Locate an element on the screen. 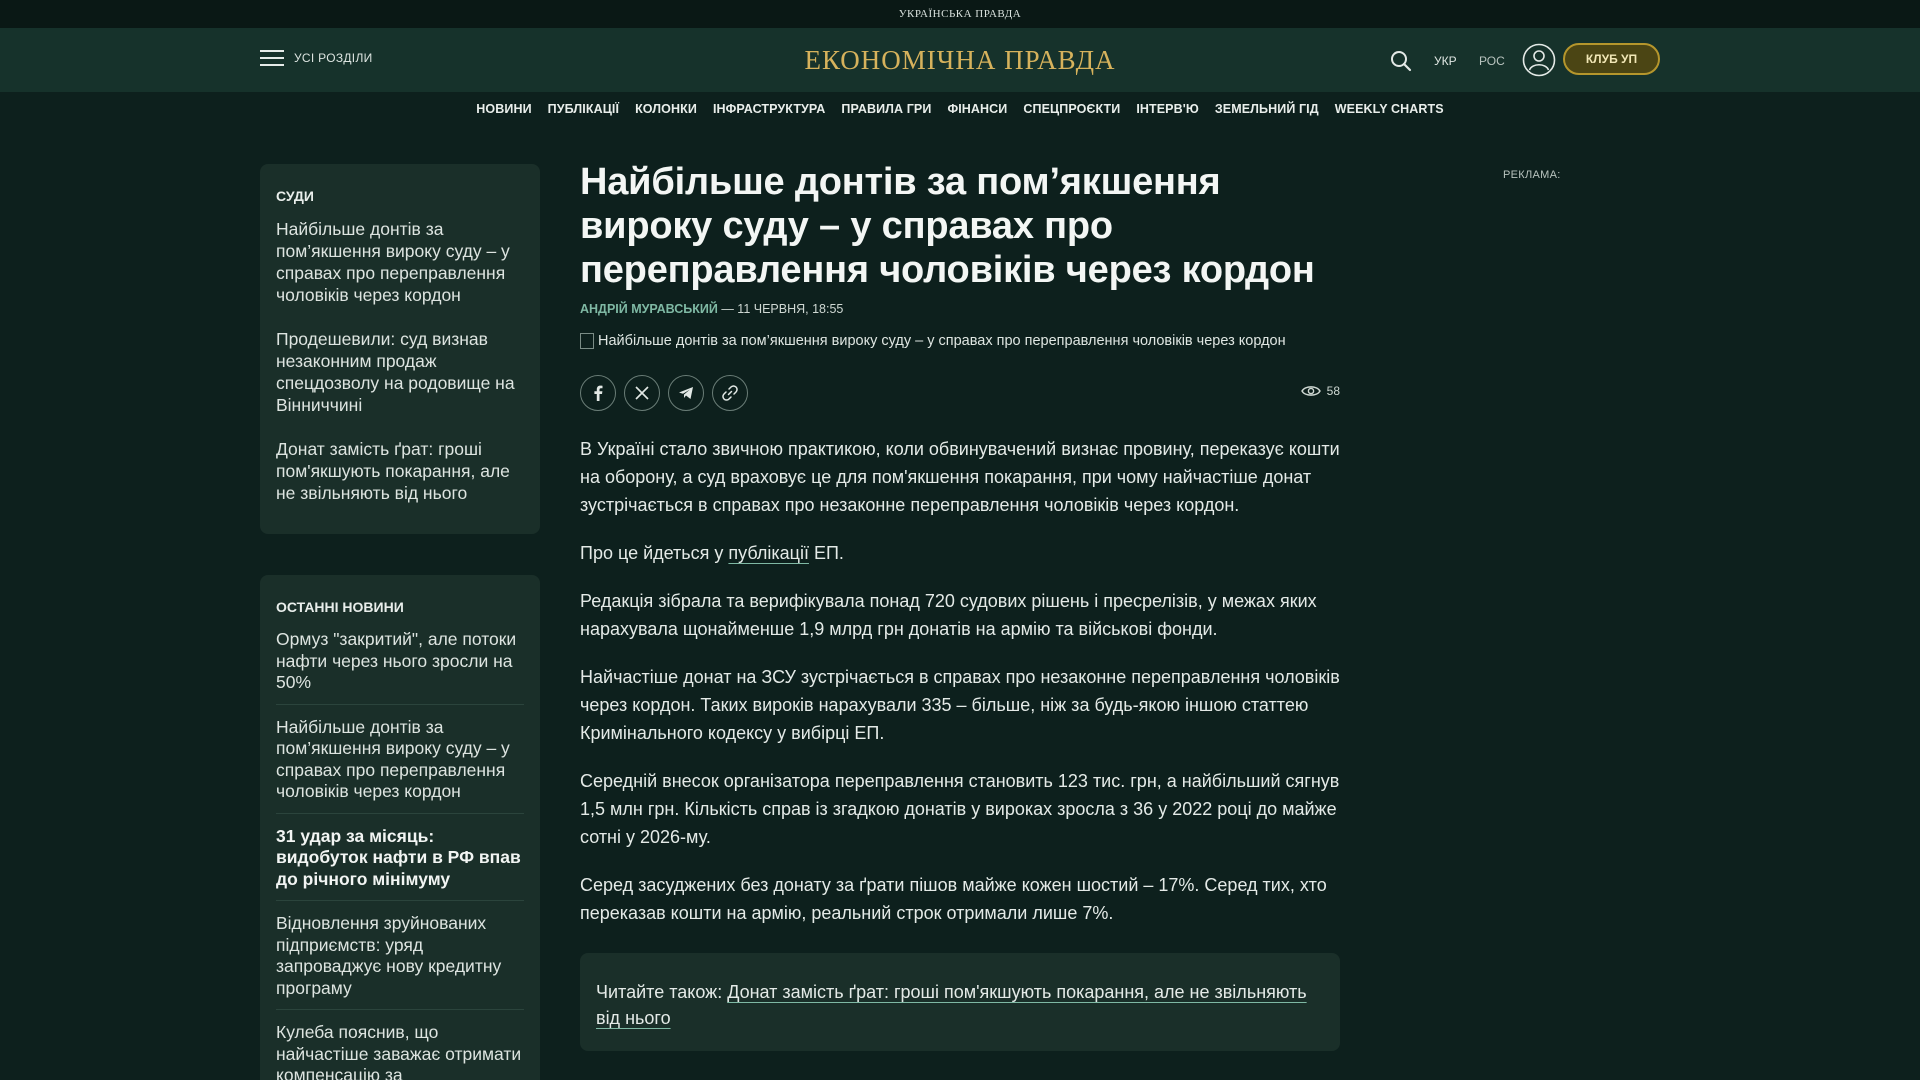  nav-item-interview: ІНТЕРВ'Ю is located at coordinates (1167, 109).